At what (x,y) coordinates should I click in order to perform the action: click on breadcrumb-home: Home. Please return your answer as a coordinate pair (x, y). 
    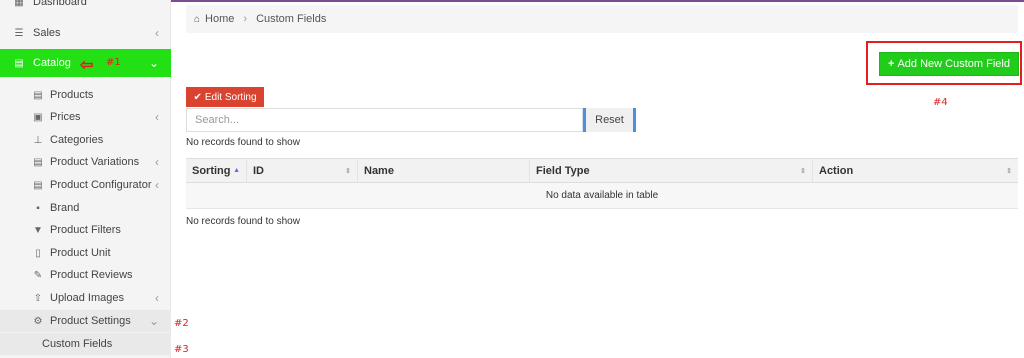
    Looking at the image, I should click on (219, 19).